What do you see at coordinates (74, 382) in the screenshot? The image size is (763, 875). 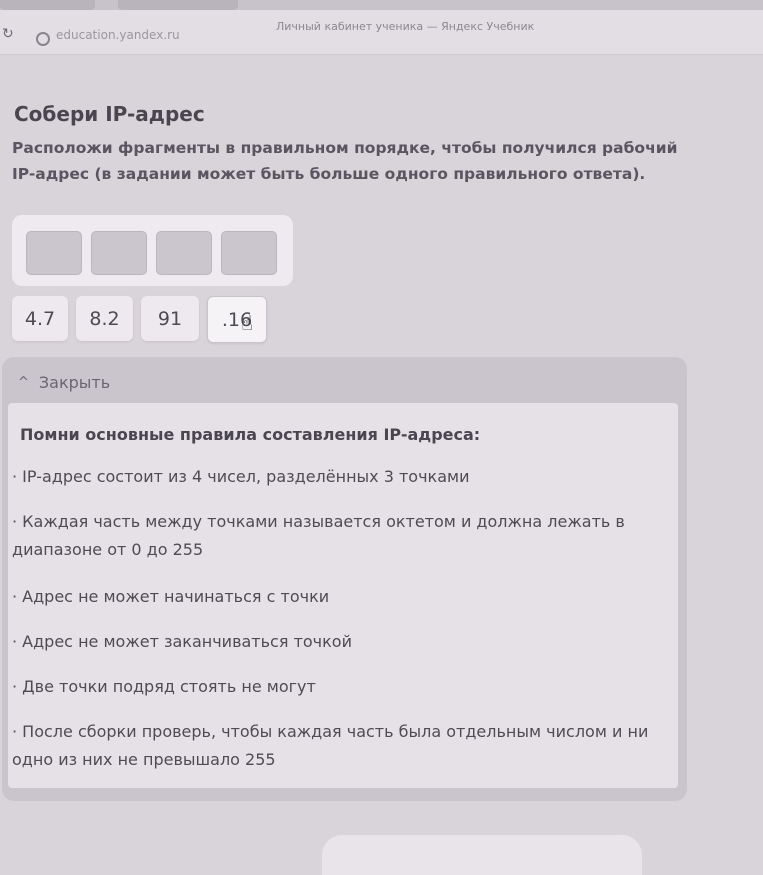 I see `hint-close-label: Закрыть` at bounding box center [74, 382].